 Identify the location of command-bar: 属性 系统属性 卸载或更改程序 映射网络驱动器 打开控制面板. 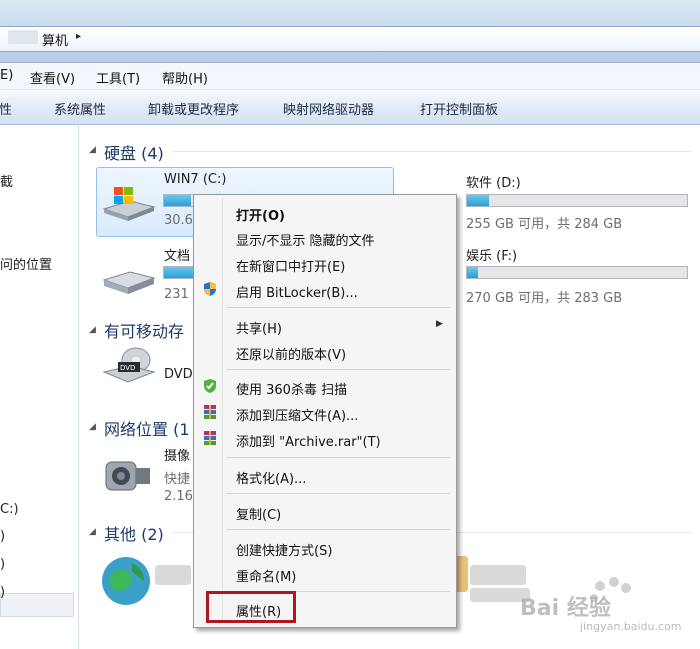
(350, 107).